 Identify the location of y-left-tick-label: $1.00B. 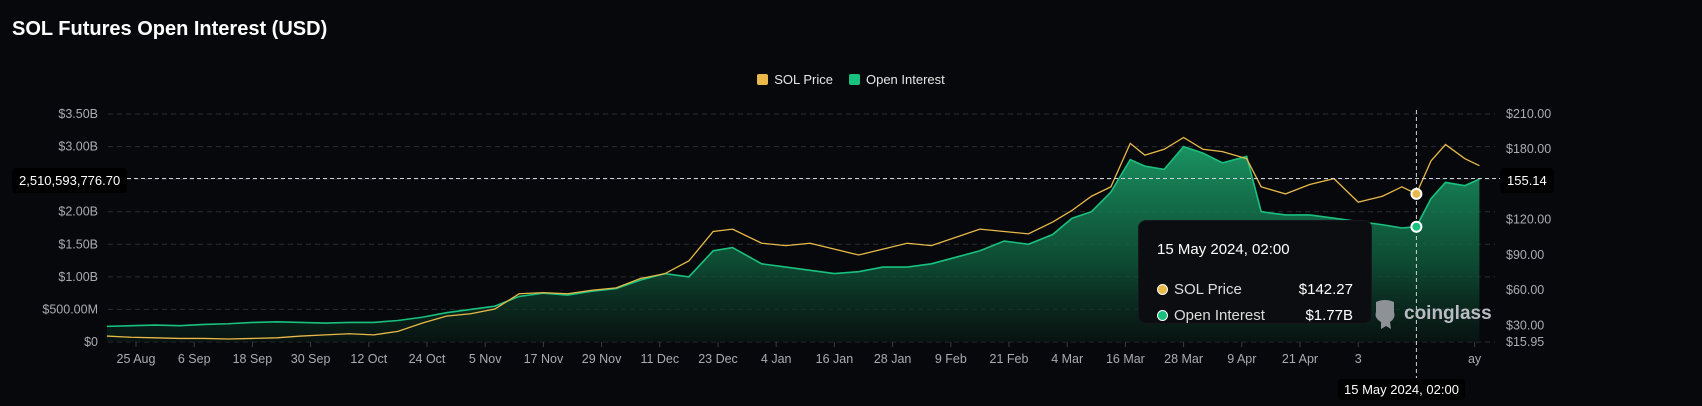
(78, 277).